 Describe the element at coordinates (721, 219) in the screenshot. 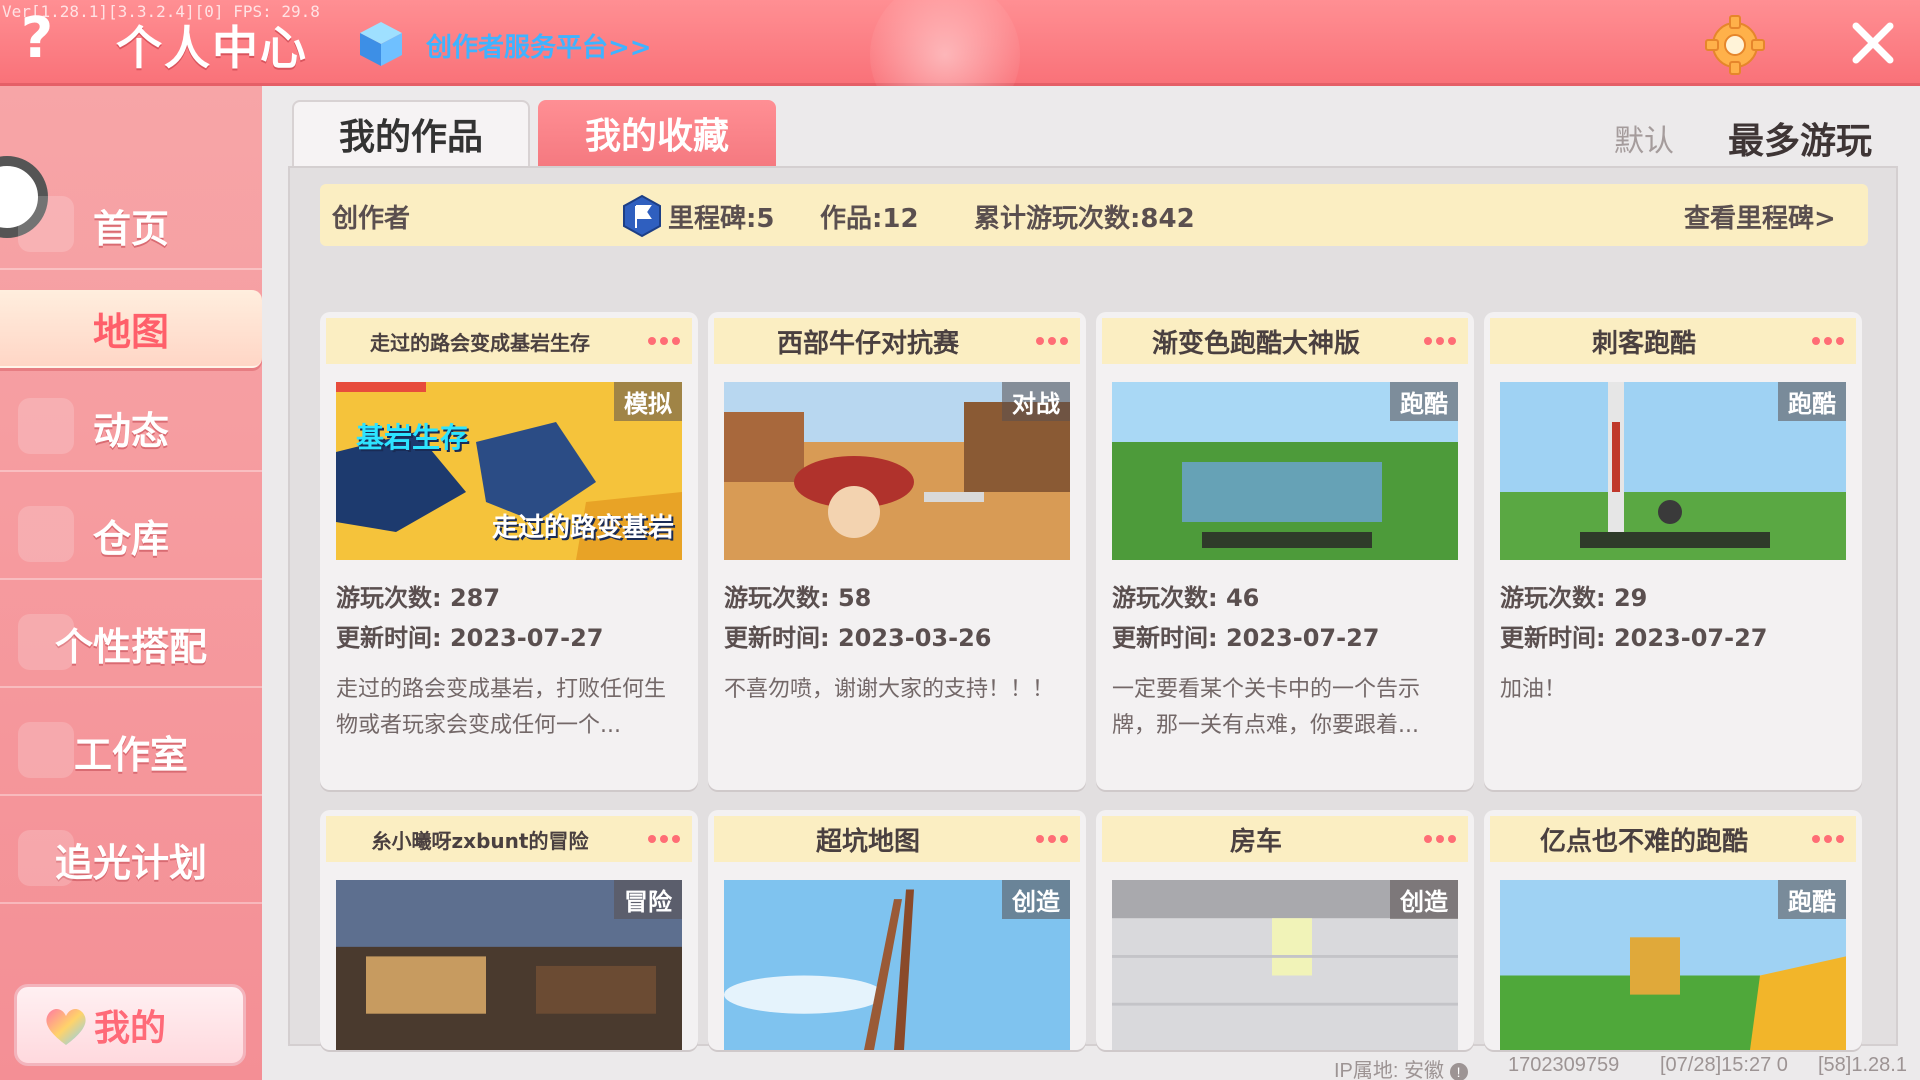

I see `milestone-count: 里程碑:5` at that location.